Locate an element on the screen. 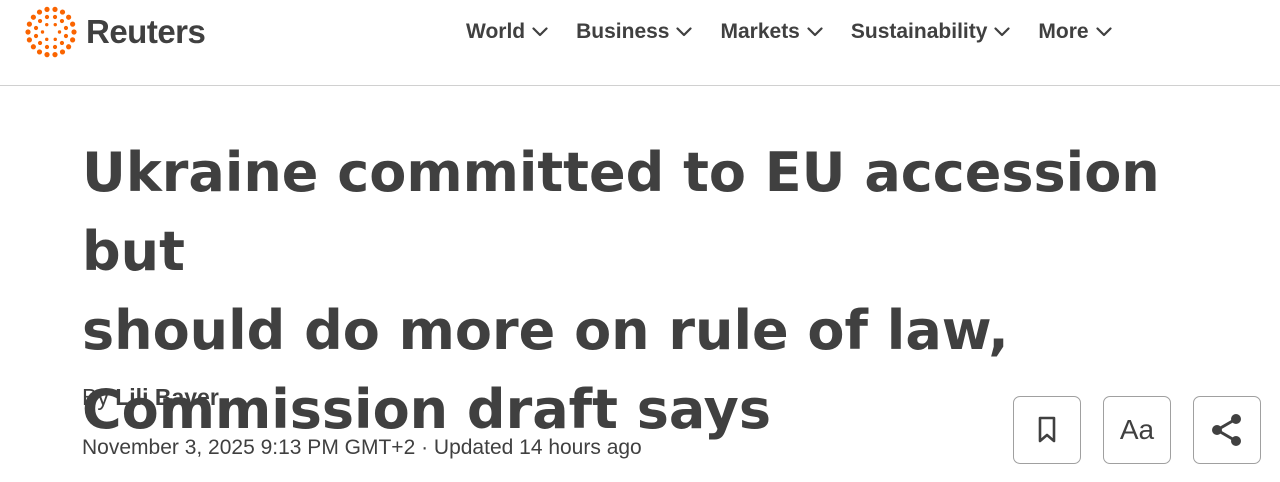  text-size-button: Aa is located at coordinates (1137, 430).